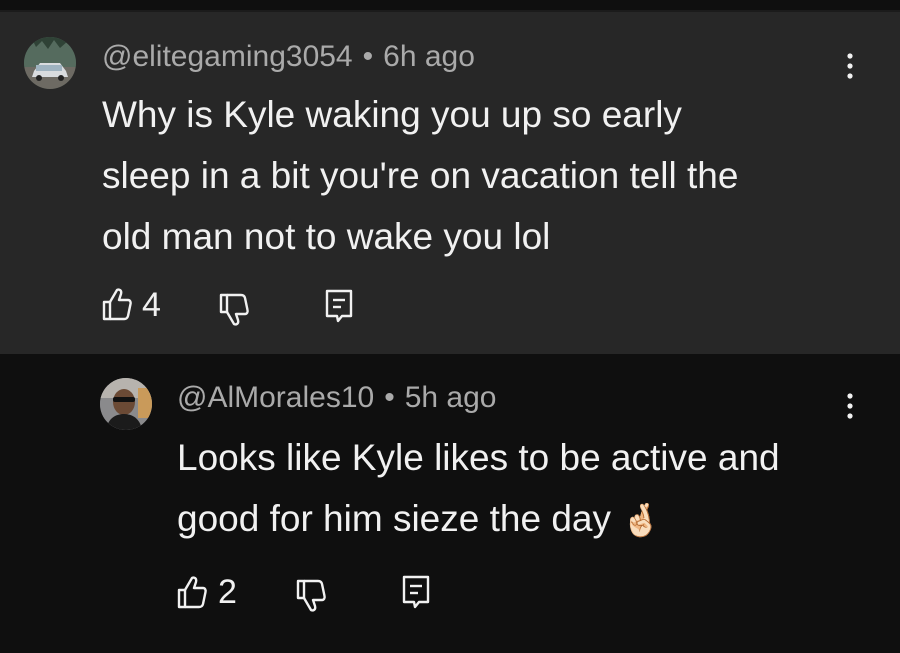  Describe the element at coordinates (227, 592) in the screenshot. I see `like-count: 2` at that location.